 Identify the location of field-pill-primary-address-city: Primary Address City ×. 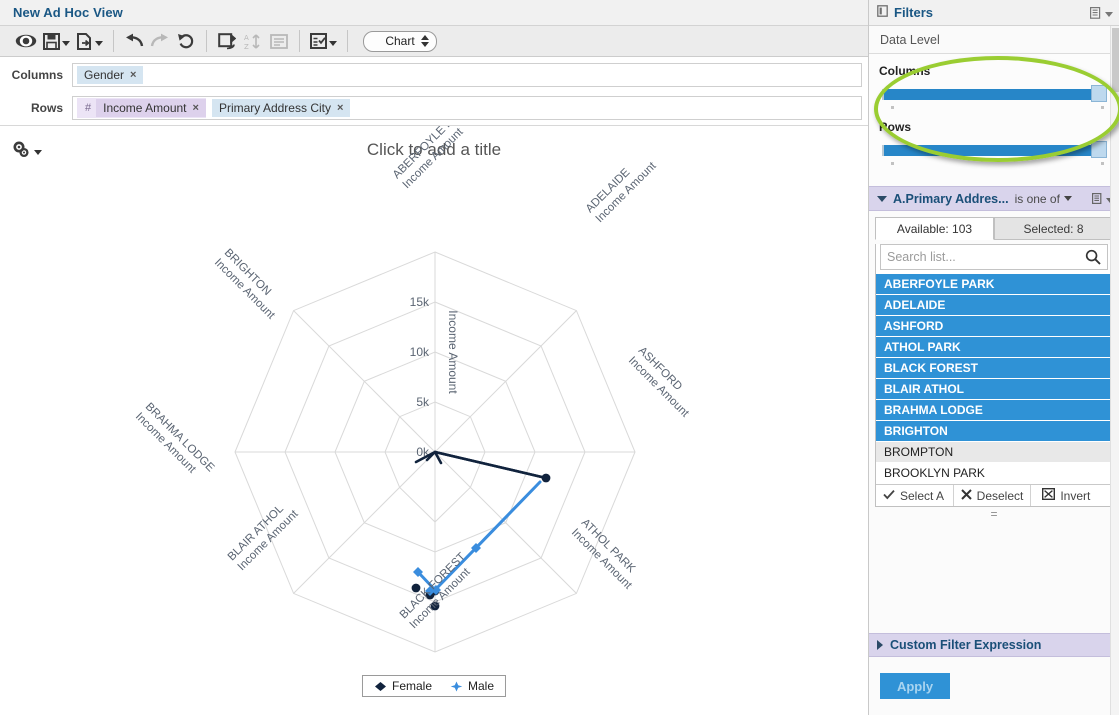
(281, 108).